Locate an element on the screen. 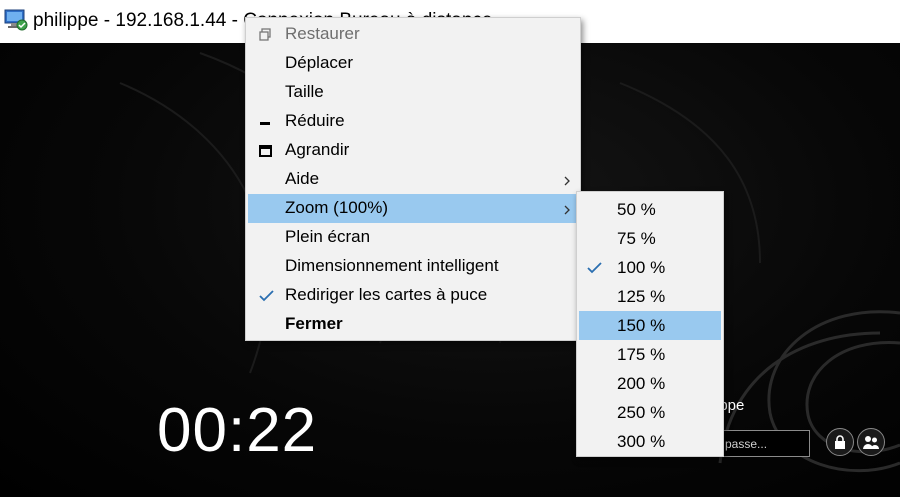 The width and height of the screenshot is (900, 497). switch-user-button is located at coordinates (871, 442).